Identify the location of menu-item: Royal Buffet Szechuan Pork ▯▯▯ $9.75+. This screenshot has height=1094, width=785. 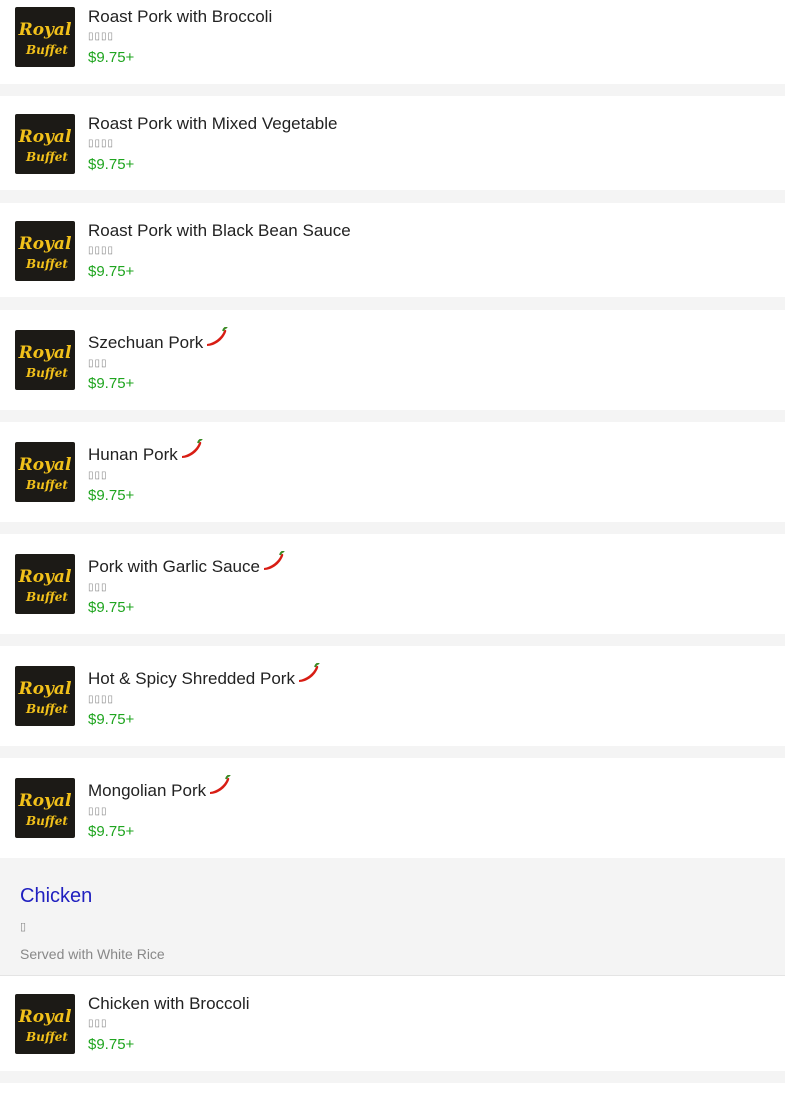
(392, 360).